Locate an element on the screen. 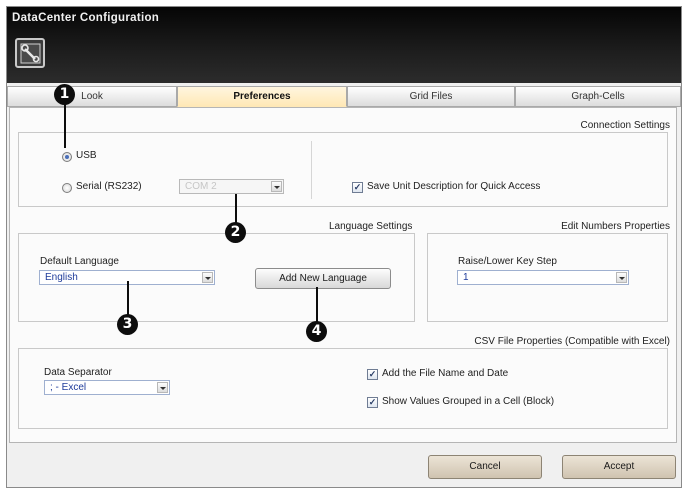  tab-look: Look is located at coordinates (92, 96).